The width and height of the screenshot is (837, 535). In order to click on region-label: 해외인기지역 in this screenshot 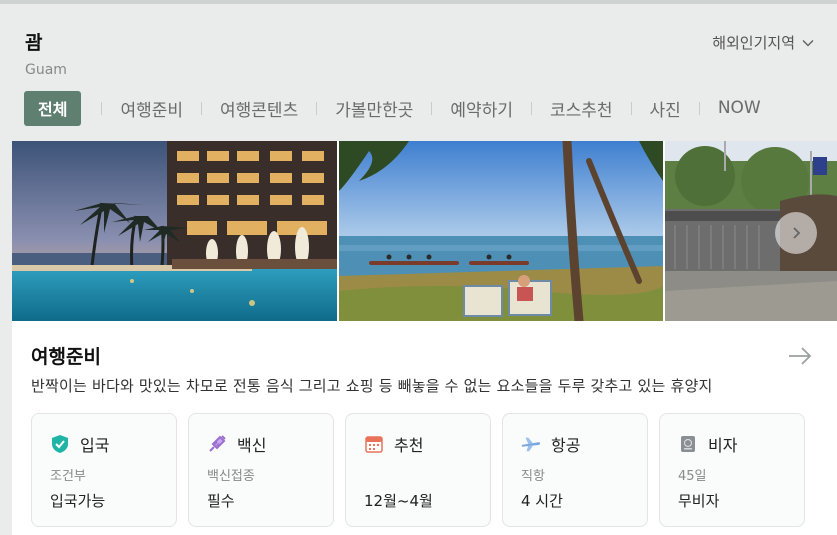, I will do `click(753, 43)`.